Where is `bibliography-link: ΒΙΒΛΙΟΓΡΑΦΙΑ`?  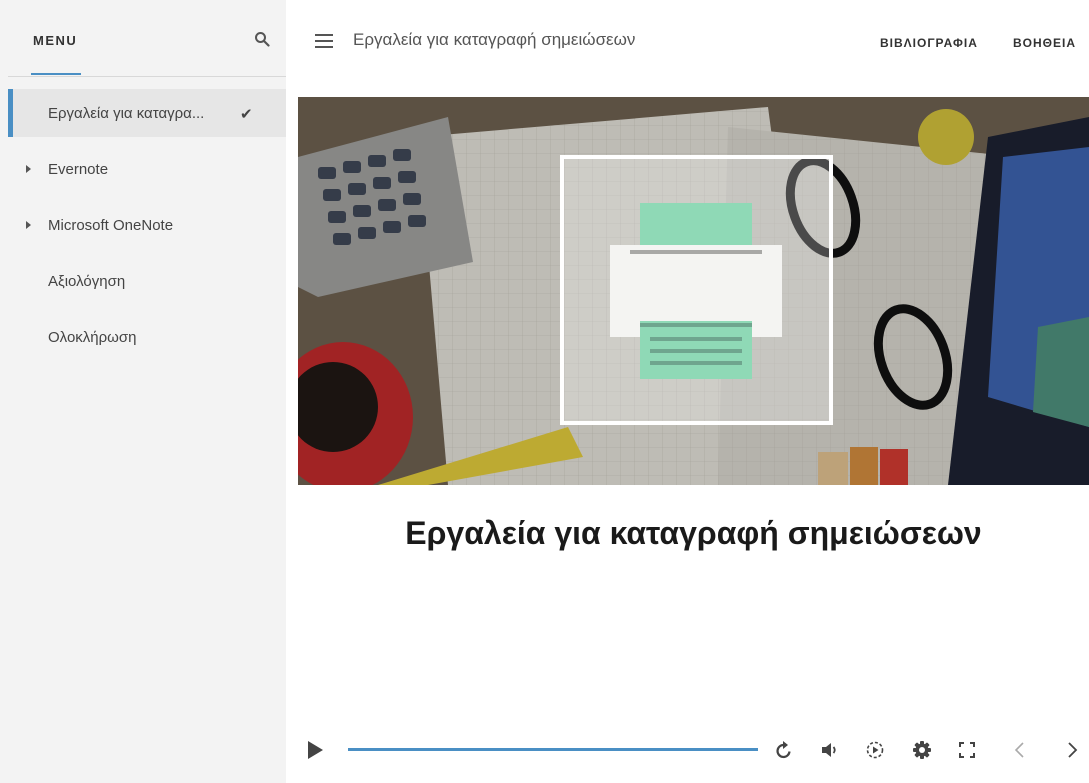 bibliography-link: ΒΙΒΛΙΟΓΡΑΦΙΑ is located at coordinates (929, 43).